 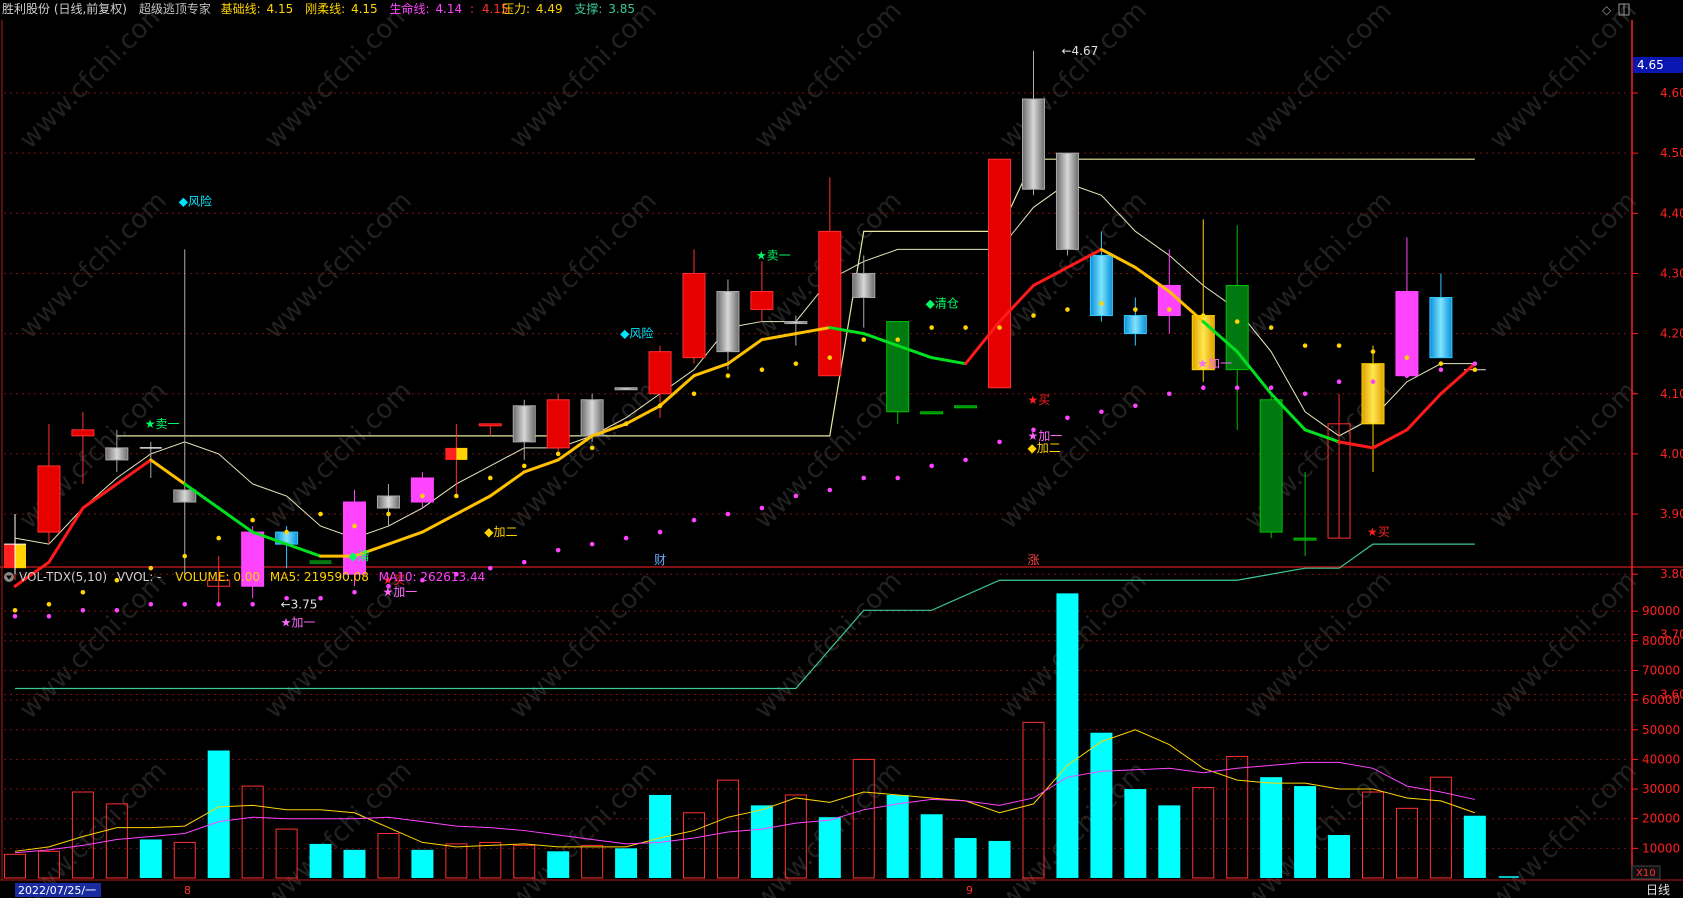 What do you see at coordinates (1671, 93) in the screenshot?
I see `price-tick-label: 4.60` at bounding box center [1671, 93].